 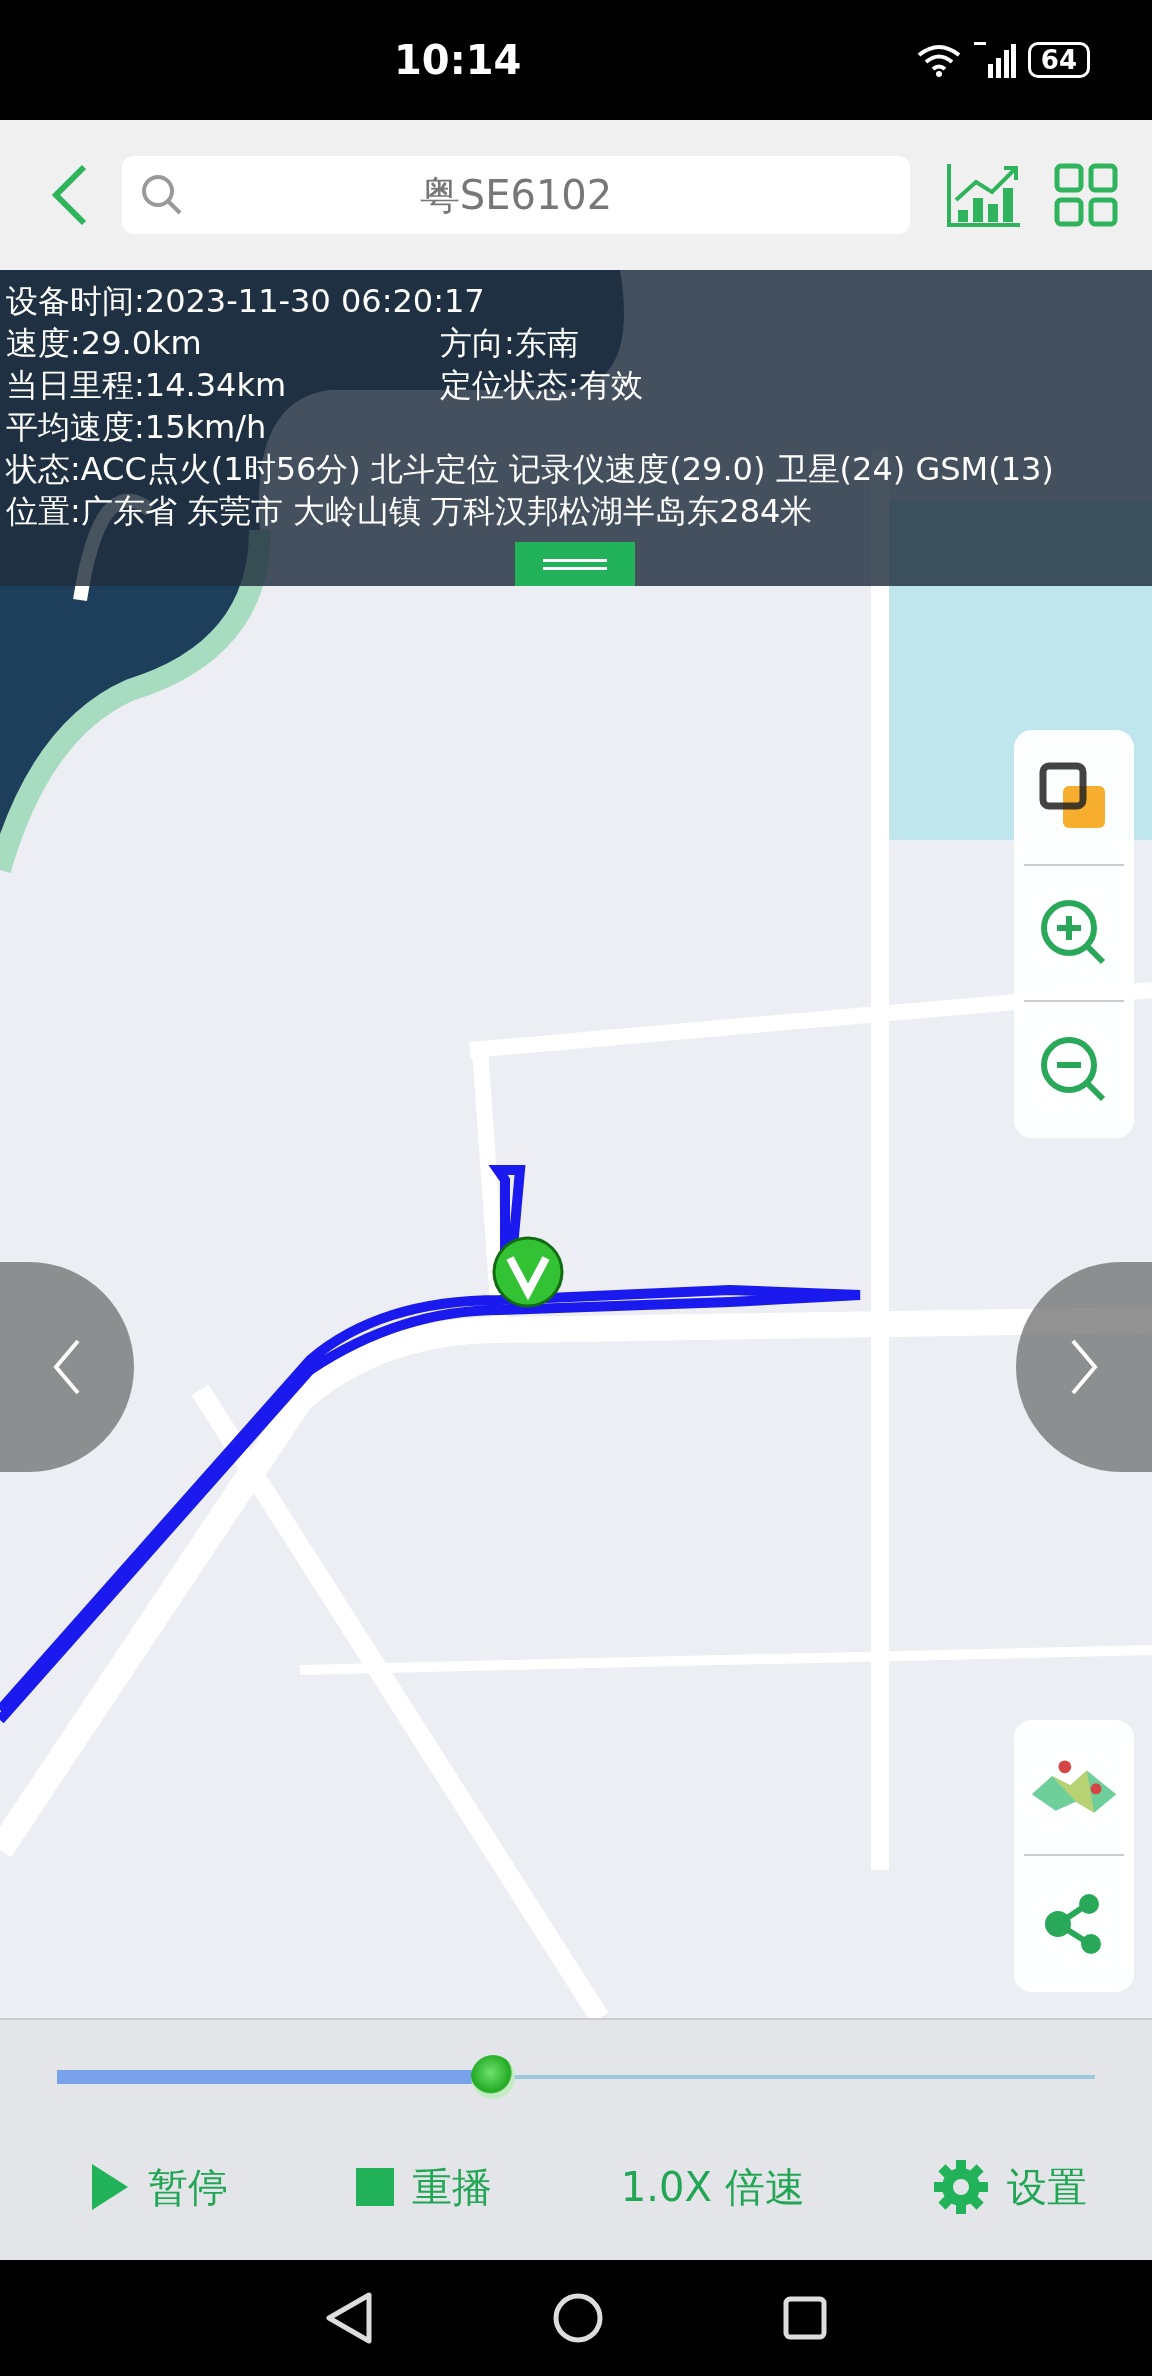 I want to click on settings-button: 设置, so click(x=1010, y=2187).